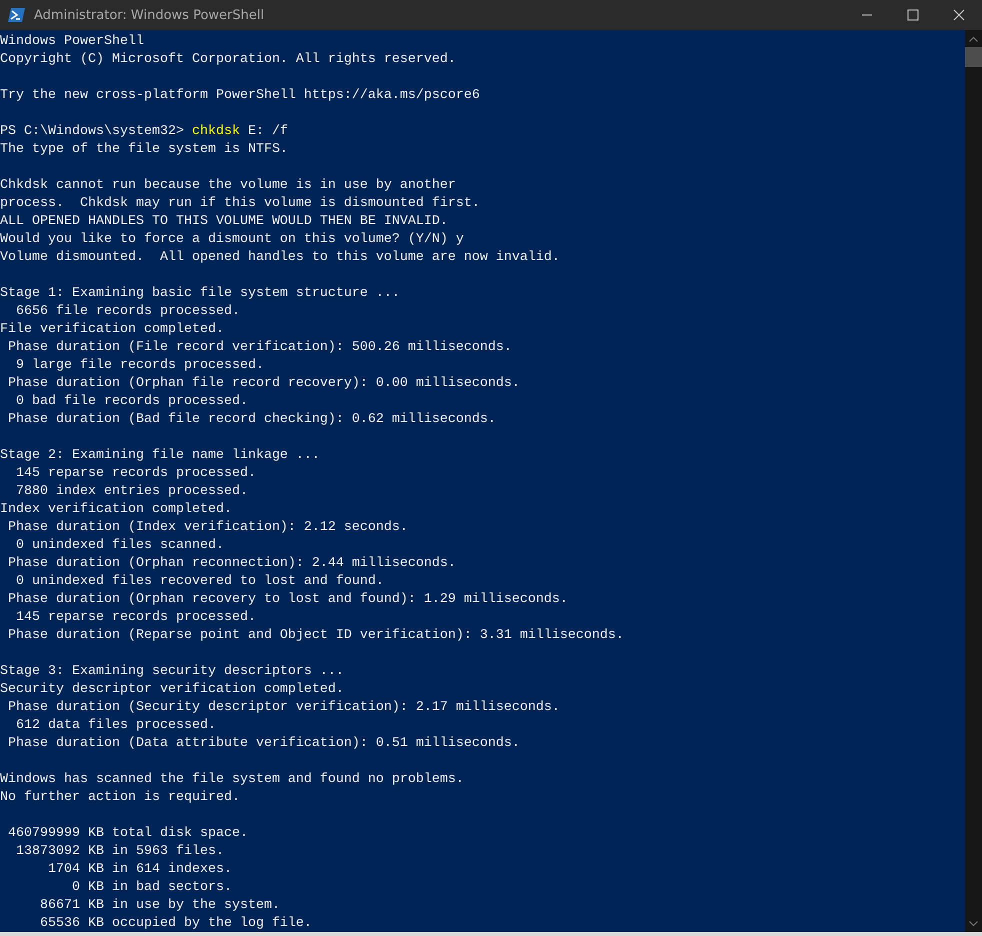 This screenshot has width=982, height=936. I want to click on window-title: Administrator: Windows PowerShell, so click(150, 15).